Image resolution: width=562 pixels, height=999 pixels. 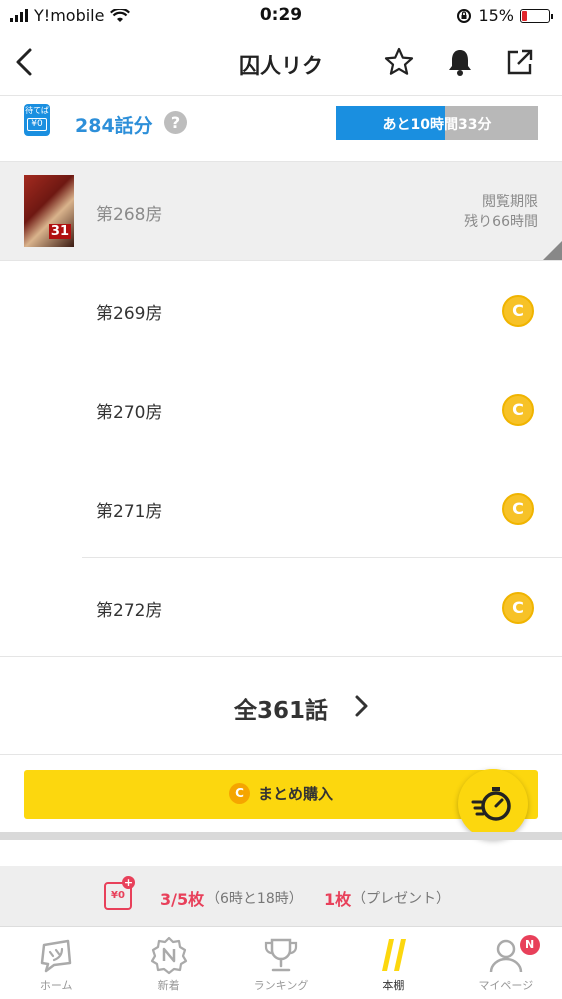 What do you see at coordinates (281, 211) in the screenshot?
I see `episode-row: 31 第268房 閲覧期限 残り66時間` at bounding box center [281, 211].